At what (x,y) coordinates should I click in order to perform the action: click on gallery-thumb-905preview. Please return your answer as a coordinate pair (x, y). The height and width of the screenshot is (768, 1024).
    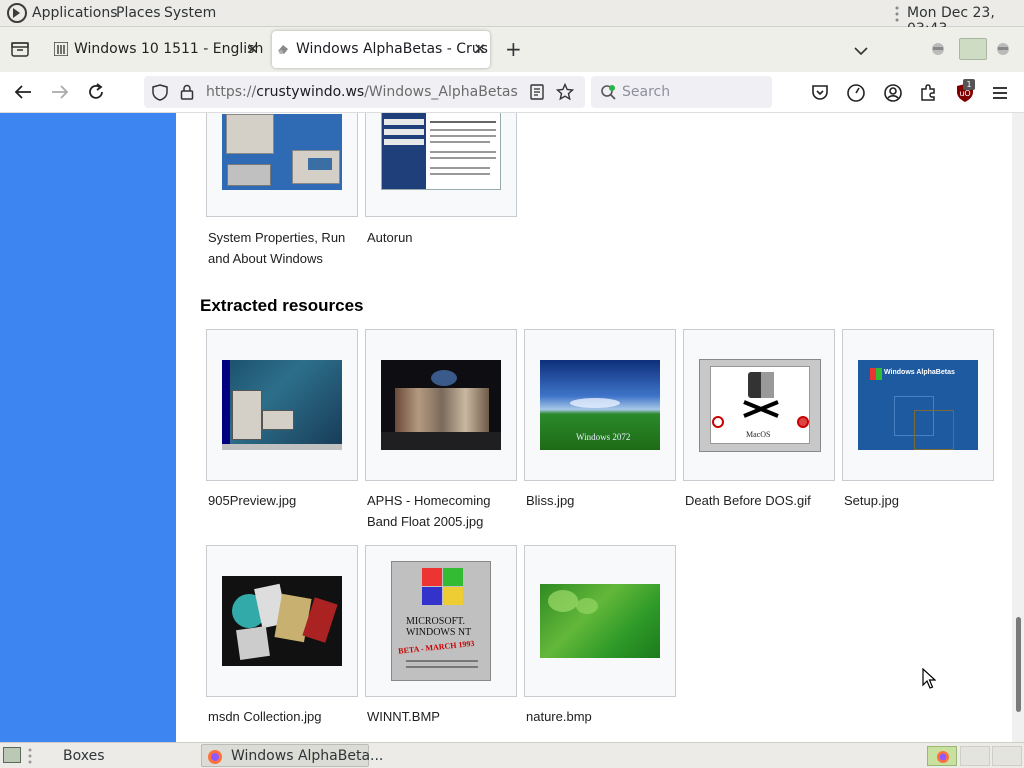
    Looking at the image, I should click on (282, 405).